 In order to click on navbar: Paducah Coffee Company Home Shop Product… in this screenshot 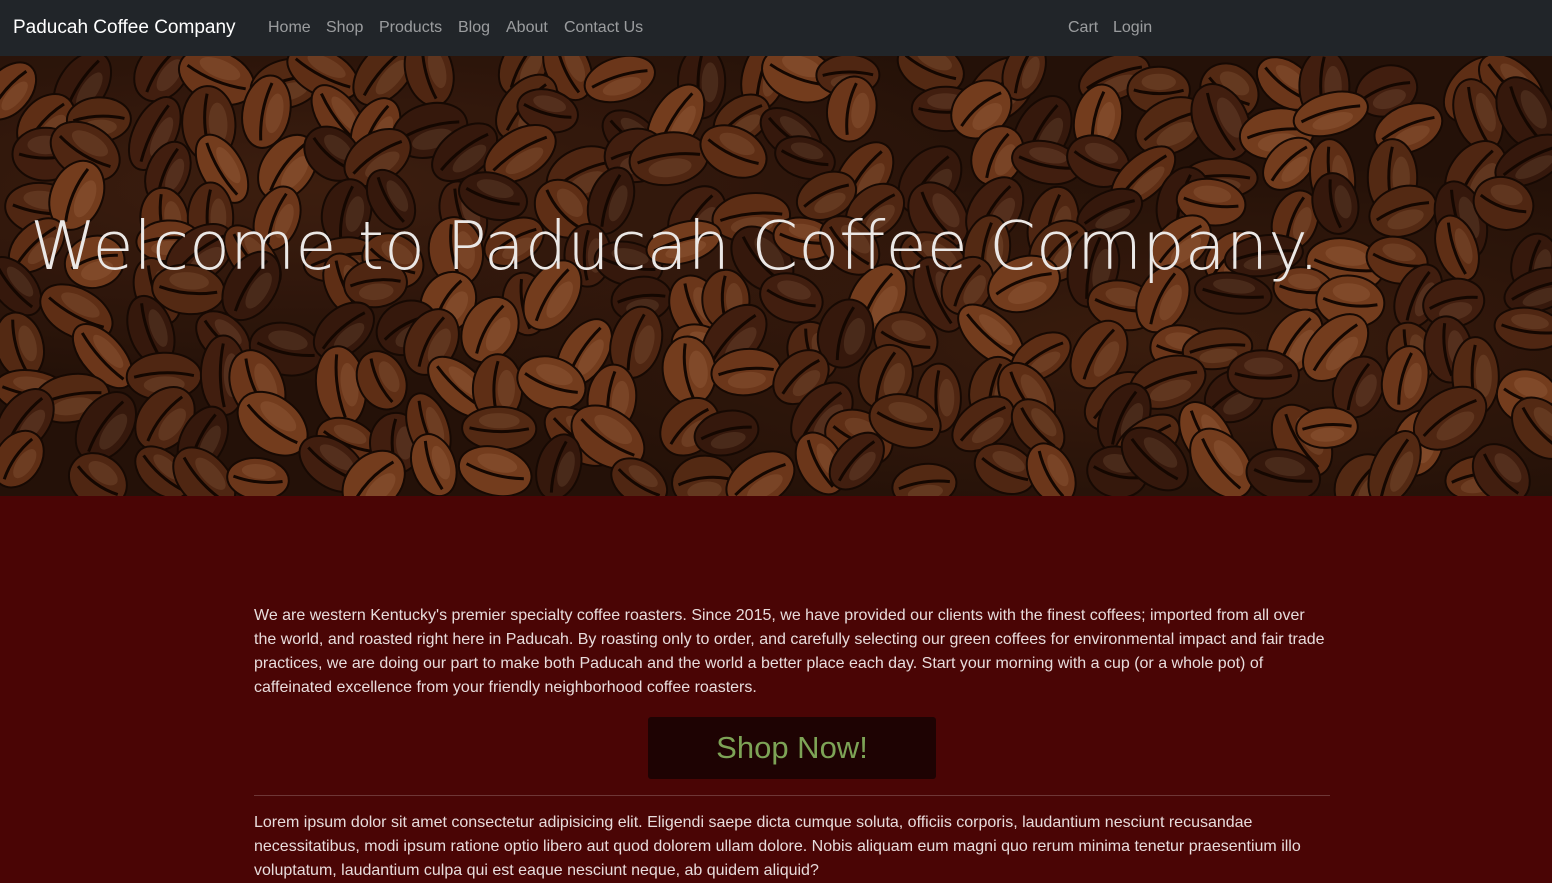, I will do `click(776, 28)`.